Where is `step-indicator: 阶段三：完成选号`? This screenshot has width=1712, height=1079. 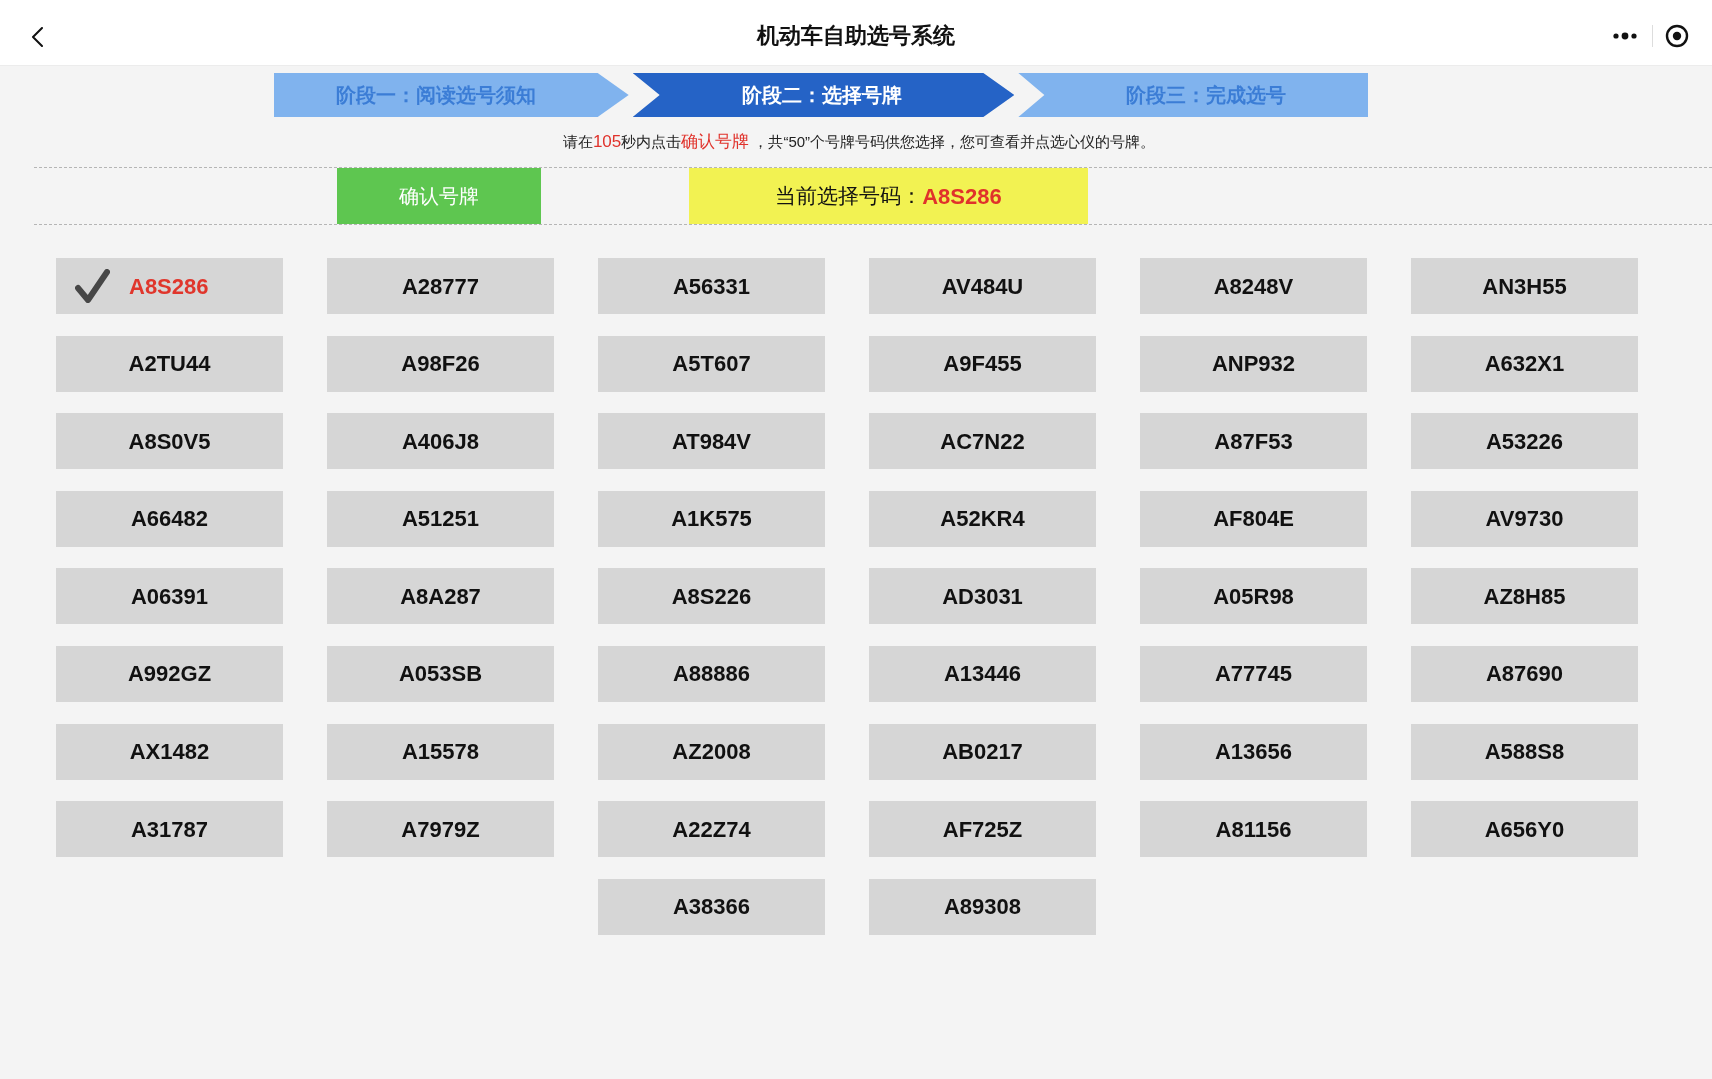 step-indicator: 阶段三：完成选号 is located at coordinates (1193, 95).